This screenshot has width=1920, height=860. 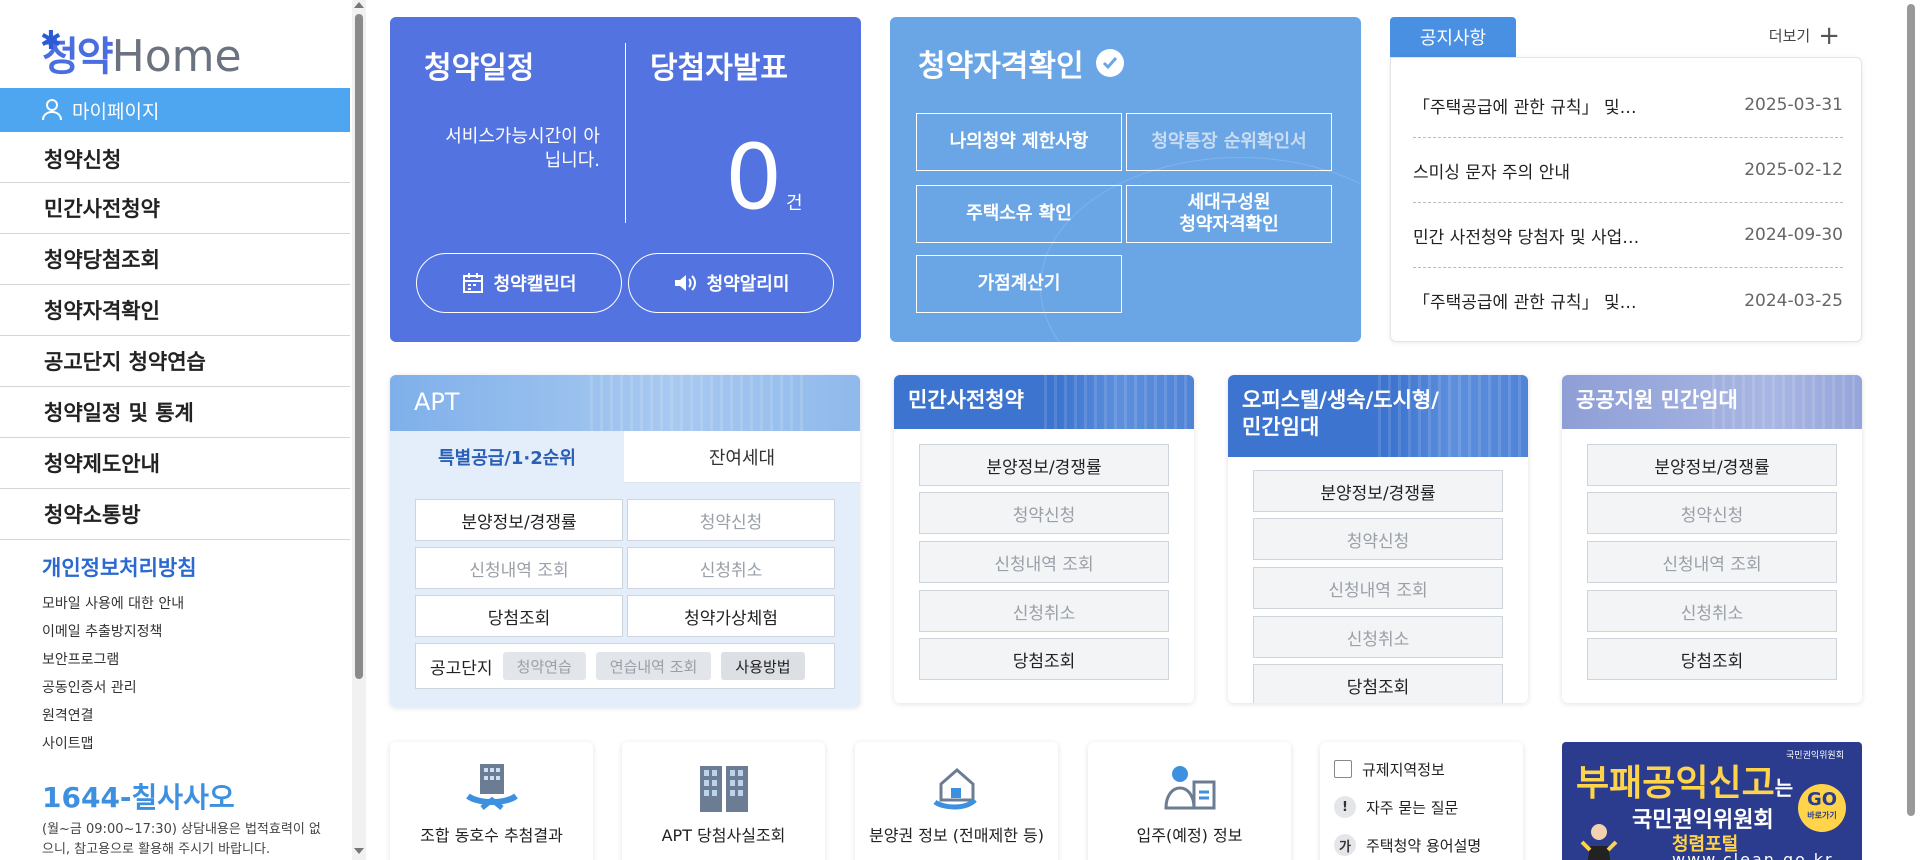 What do you see at coordinates (175, 208) in the screenshot?
I see `sidebar-item-private-pre: 민간사전청약` at bounding box center [175, 208].